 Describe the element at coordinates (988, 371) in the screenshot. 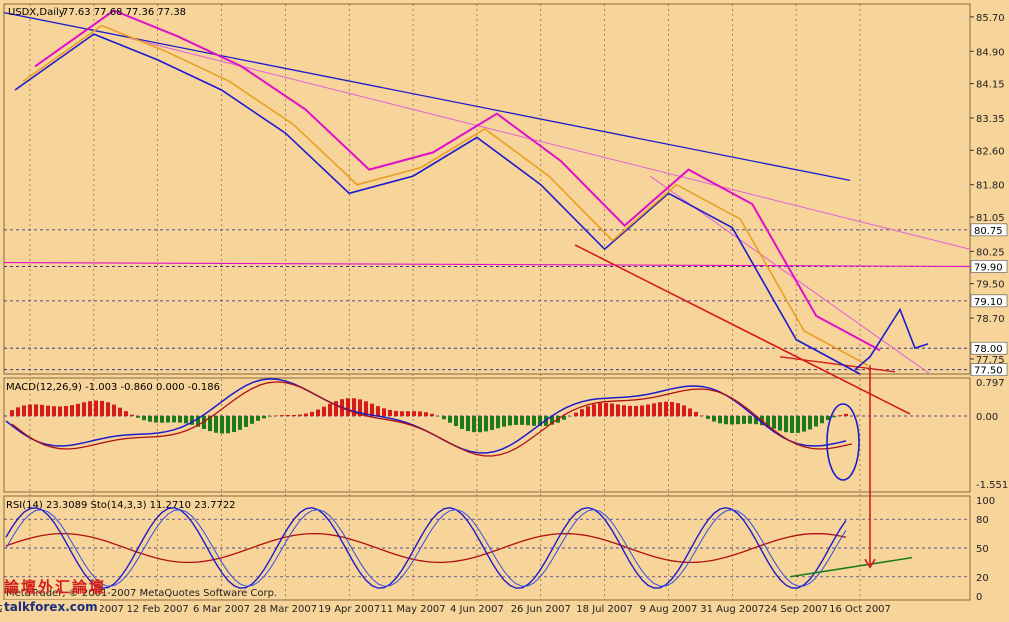

I see `level-label: 77.50` at that location.